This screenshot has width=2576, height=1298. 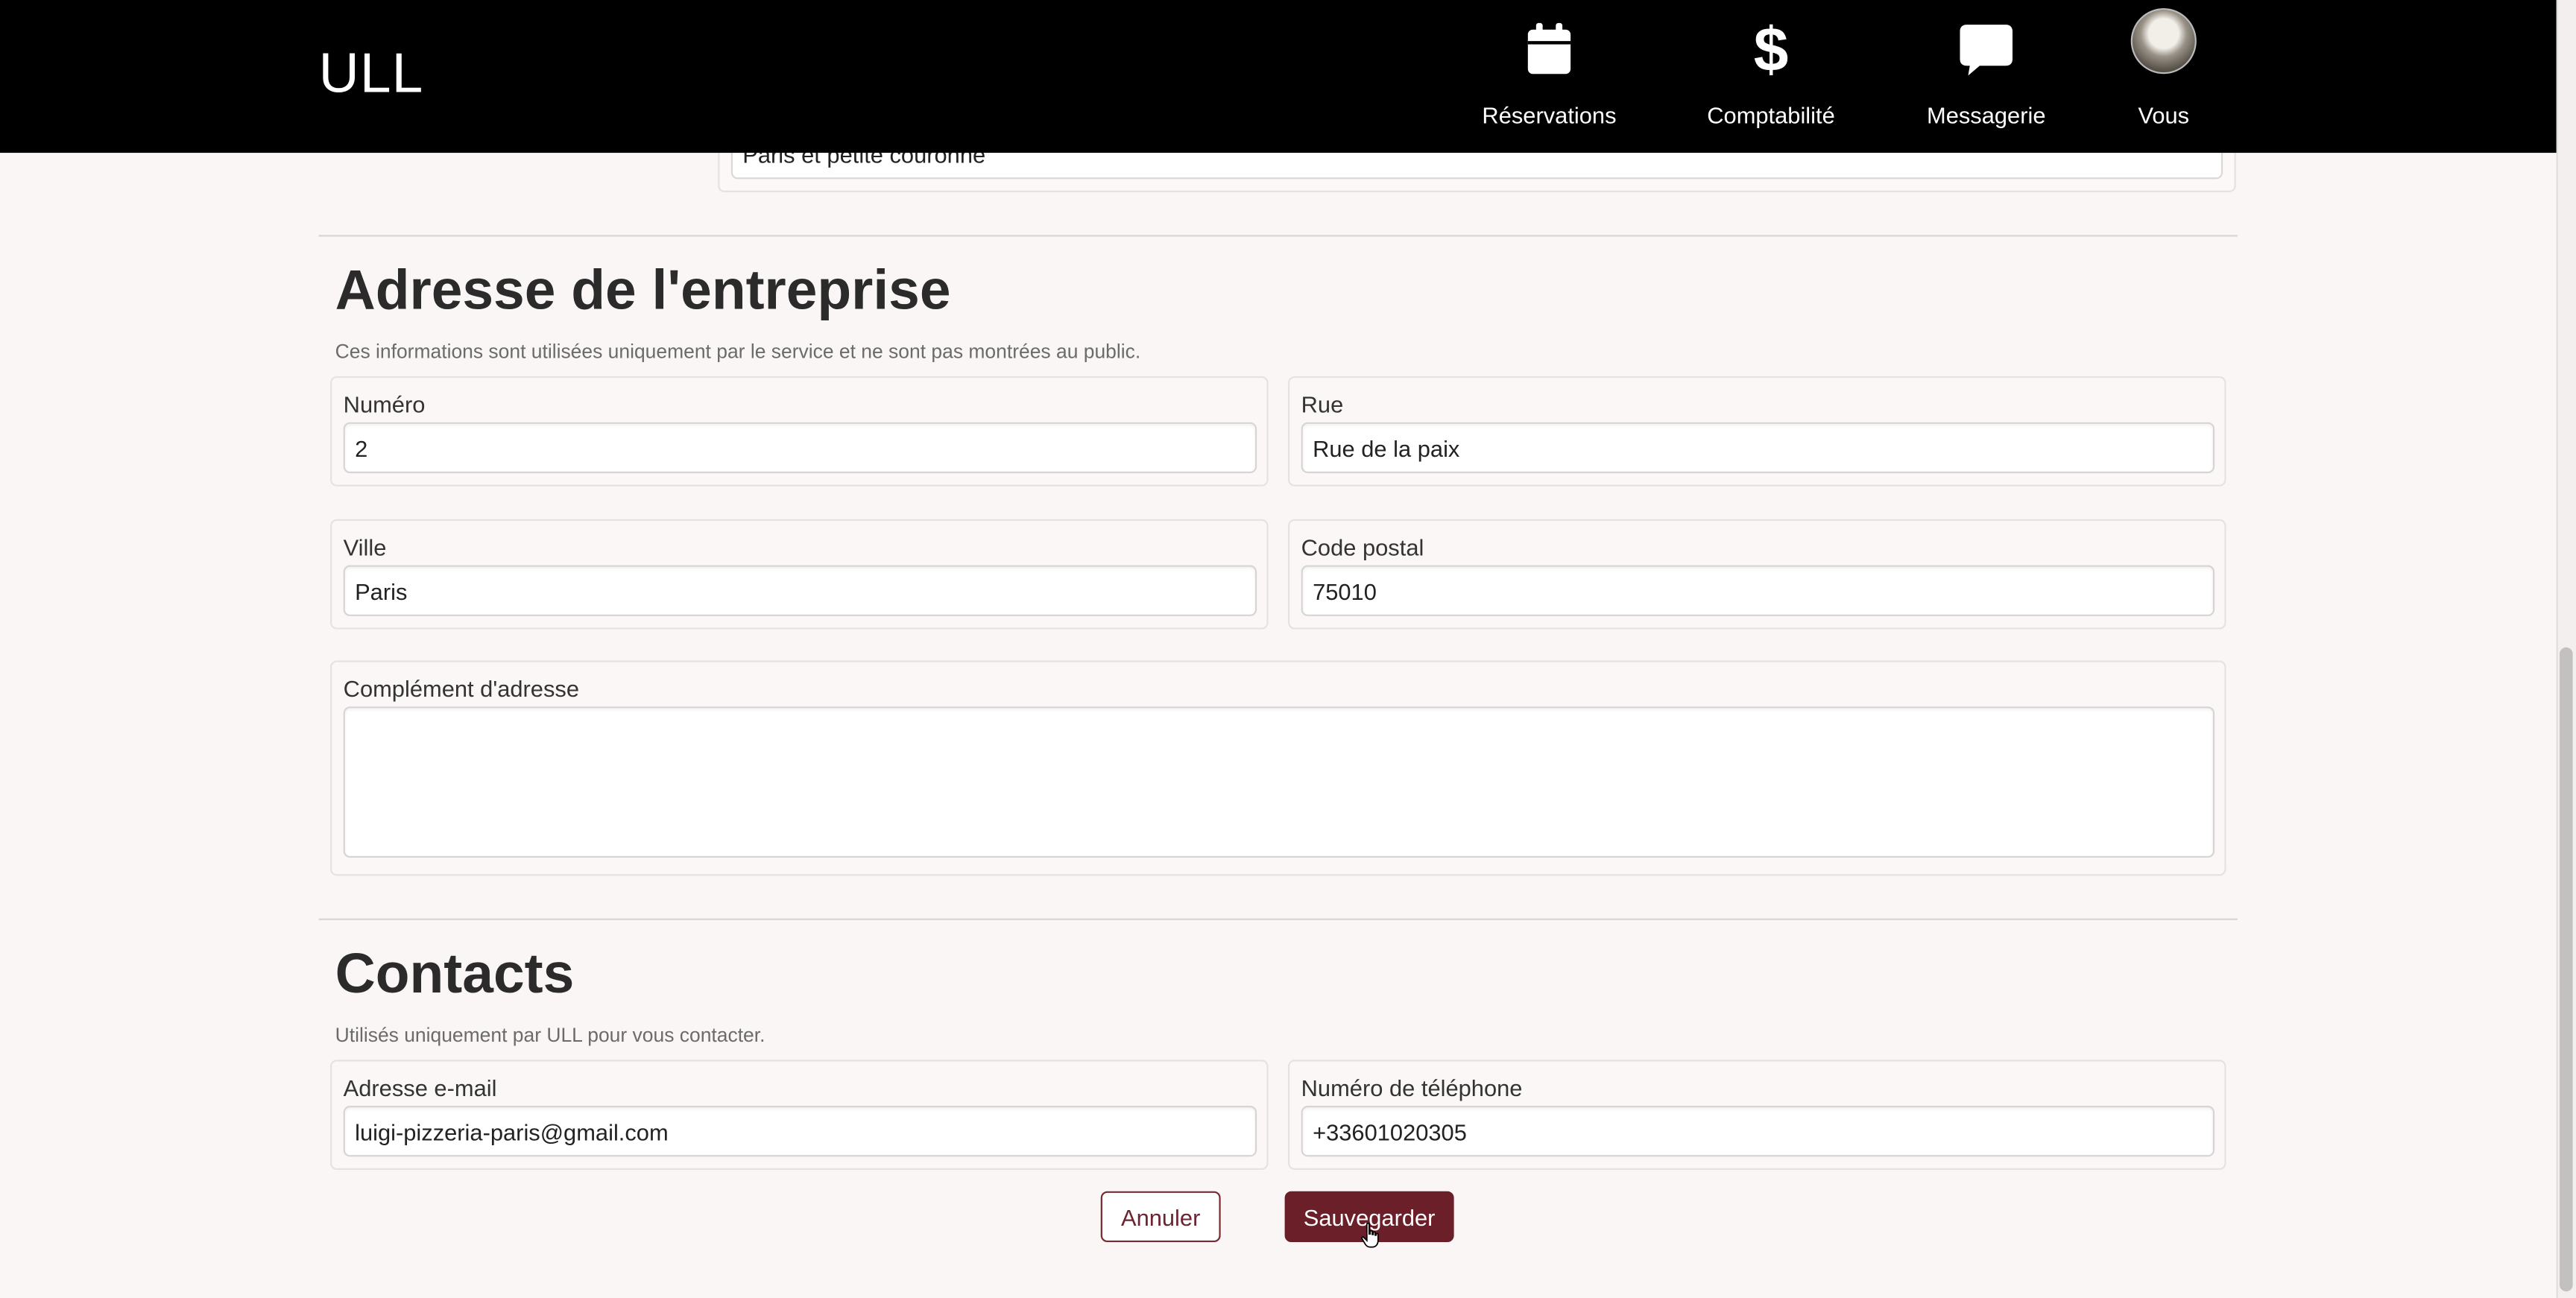 I want to click on nav-comptabilite: $ Comptabilité, so click(x=1771, y=76).